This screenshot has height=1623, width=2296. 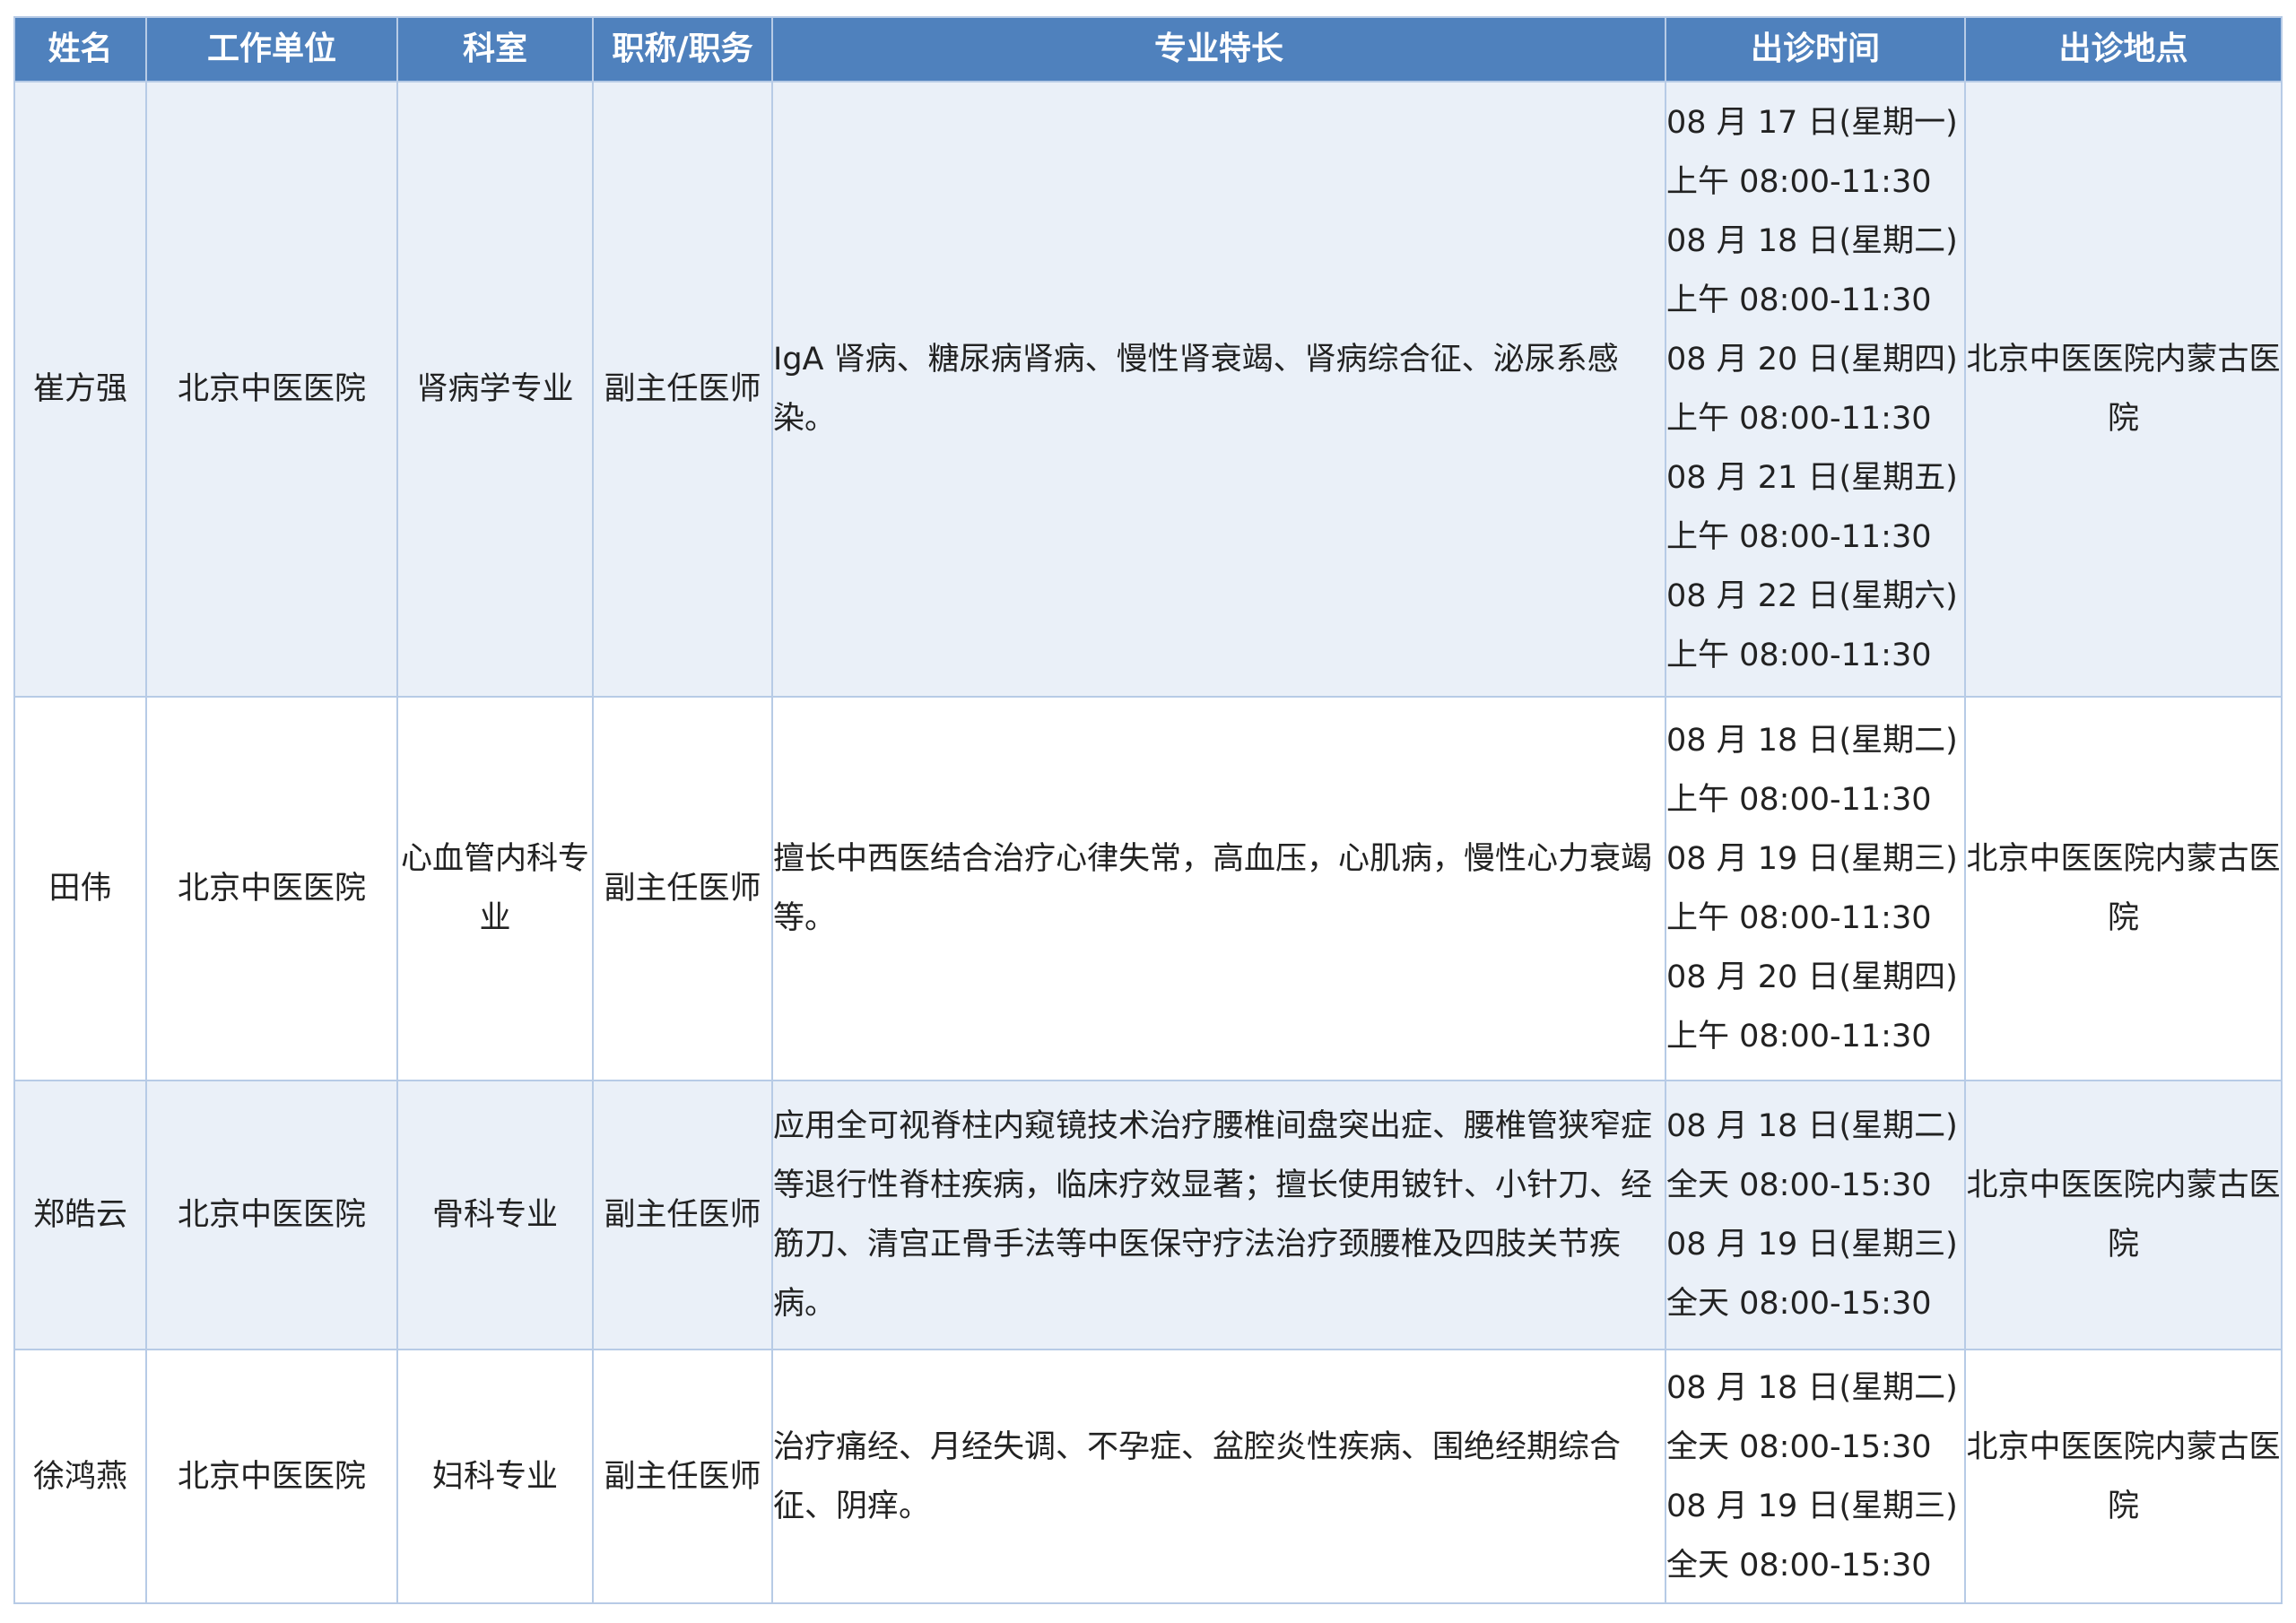 I want to click on time-line: 08 月 17 日(星期一), so click(x=1812, y=123).